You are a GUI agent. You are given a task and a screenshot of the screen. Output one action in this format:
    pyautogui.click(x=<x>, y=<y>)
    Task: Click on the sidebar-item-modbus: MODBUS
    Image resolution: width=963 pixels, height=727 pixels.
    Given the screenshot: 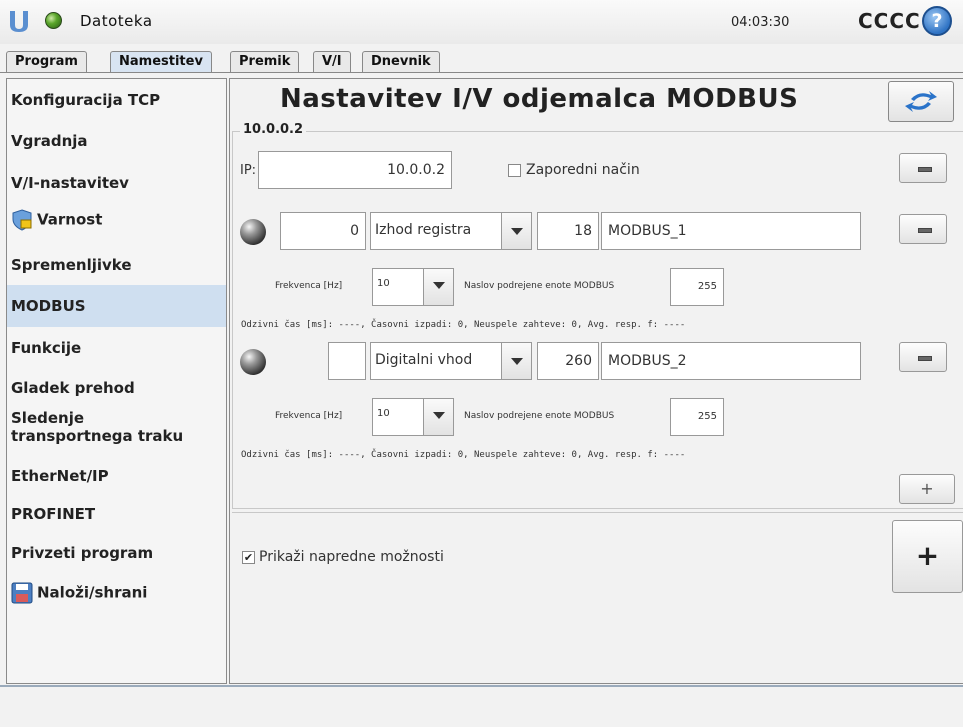 What is the action you would take?
    pyautogui.click(x=116, y=306)
    